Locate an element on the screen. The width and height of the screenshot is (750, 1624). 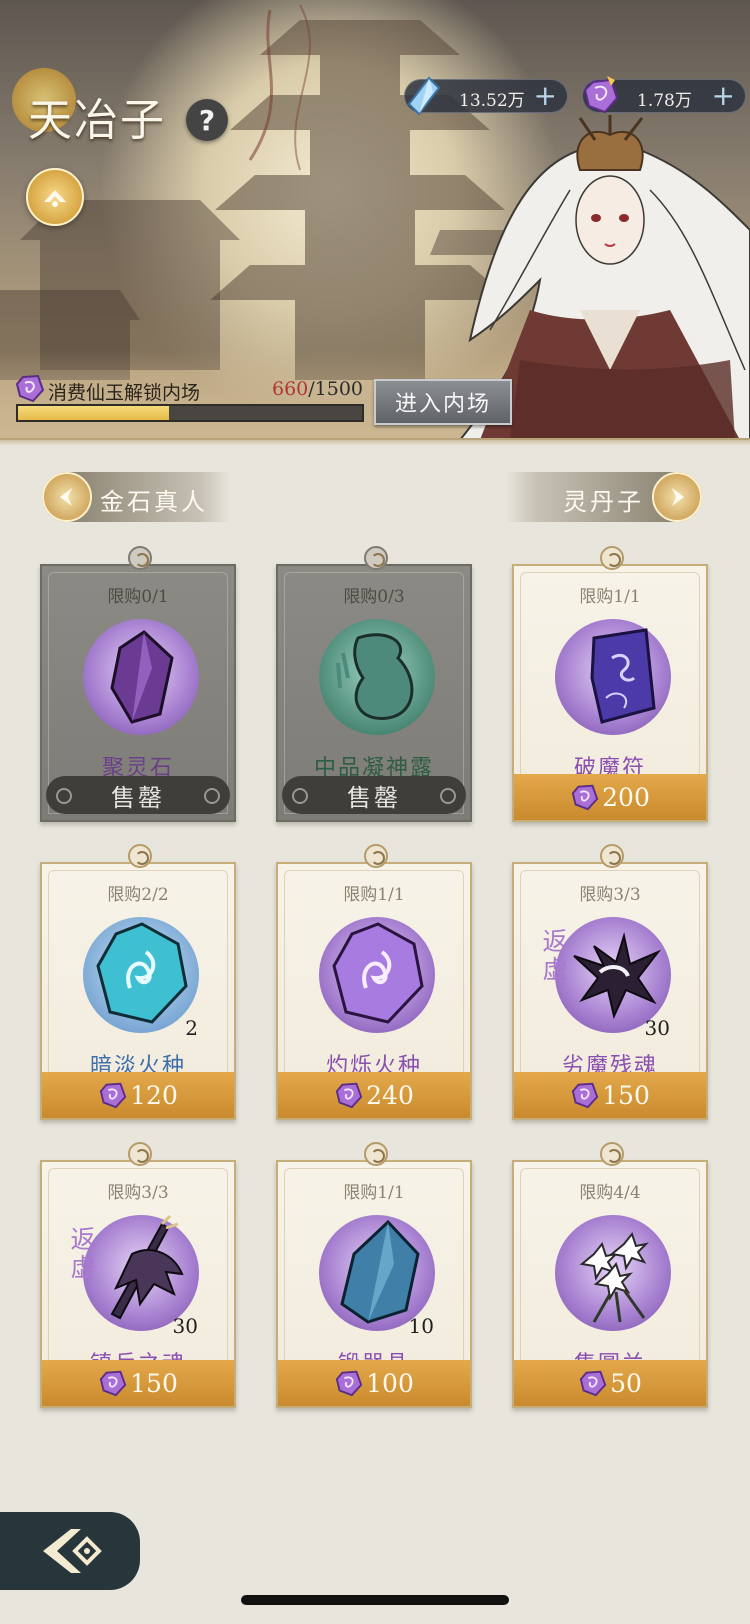
unlock-total: /1500 is located at coordinates (336, 389).